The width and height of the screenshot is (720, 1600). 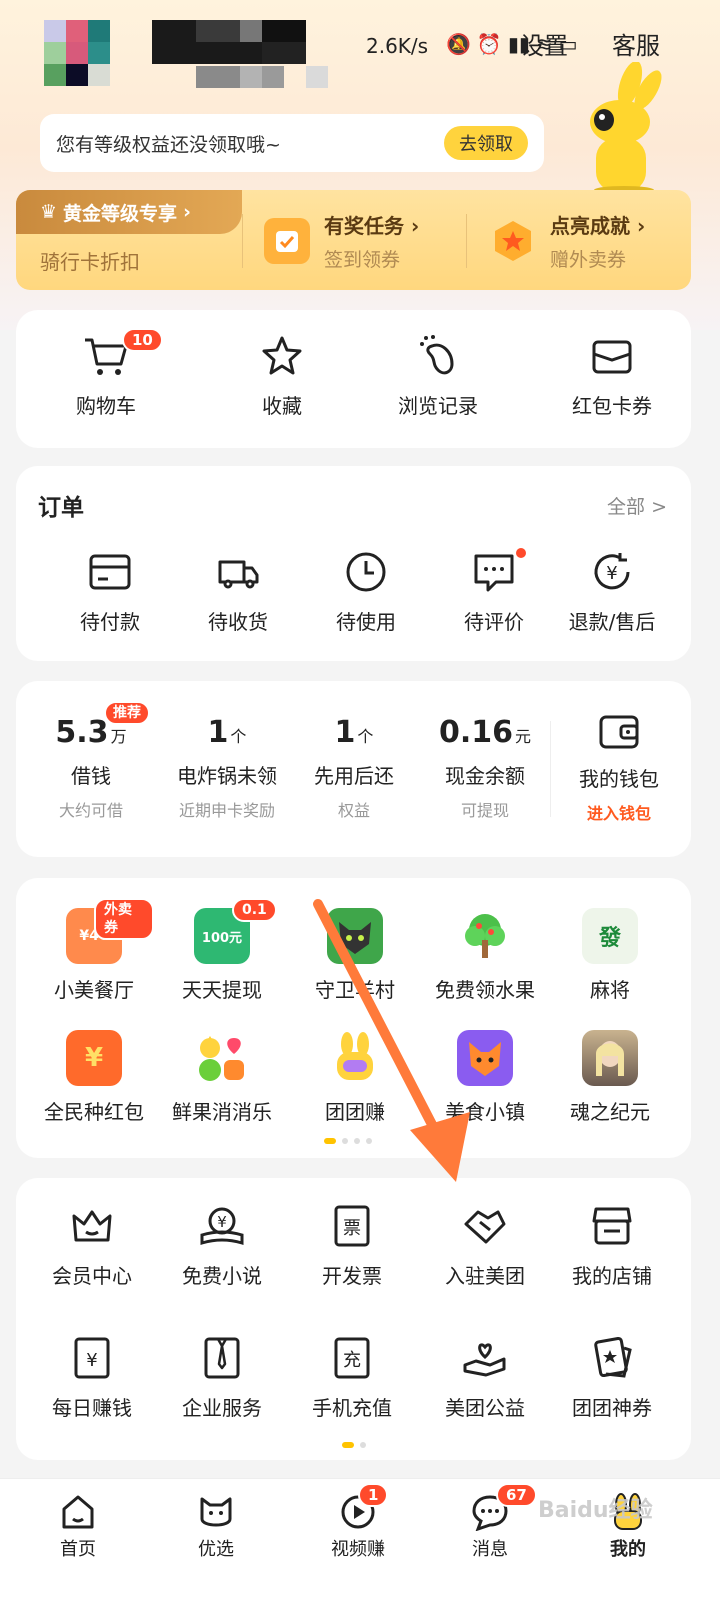 I want to click on reward-task-entry: 有奖任务 › 签到领券, so click(x=341, y=241).